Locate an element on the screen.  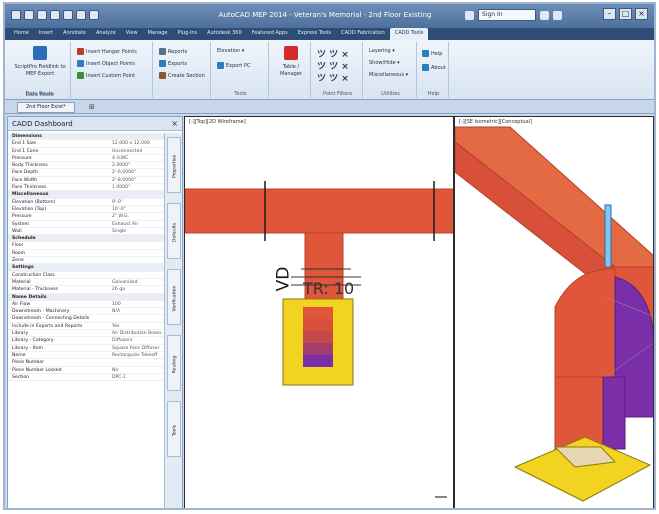
maximize-button: □ is located at coordinates (625, 14).